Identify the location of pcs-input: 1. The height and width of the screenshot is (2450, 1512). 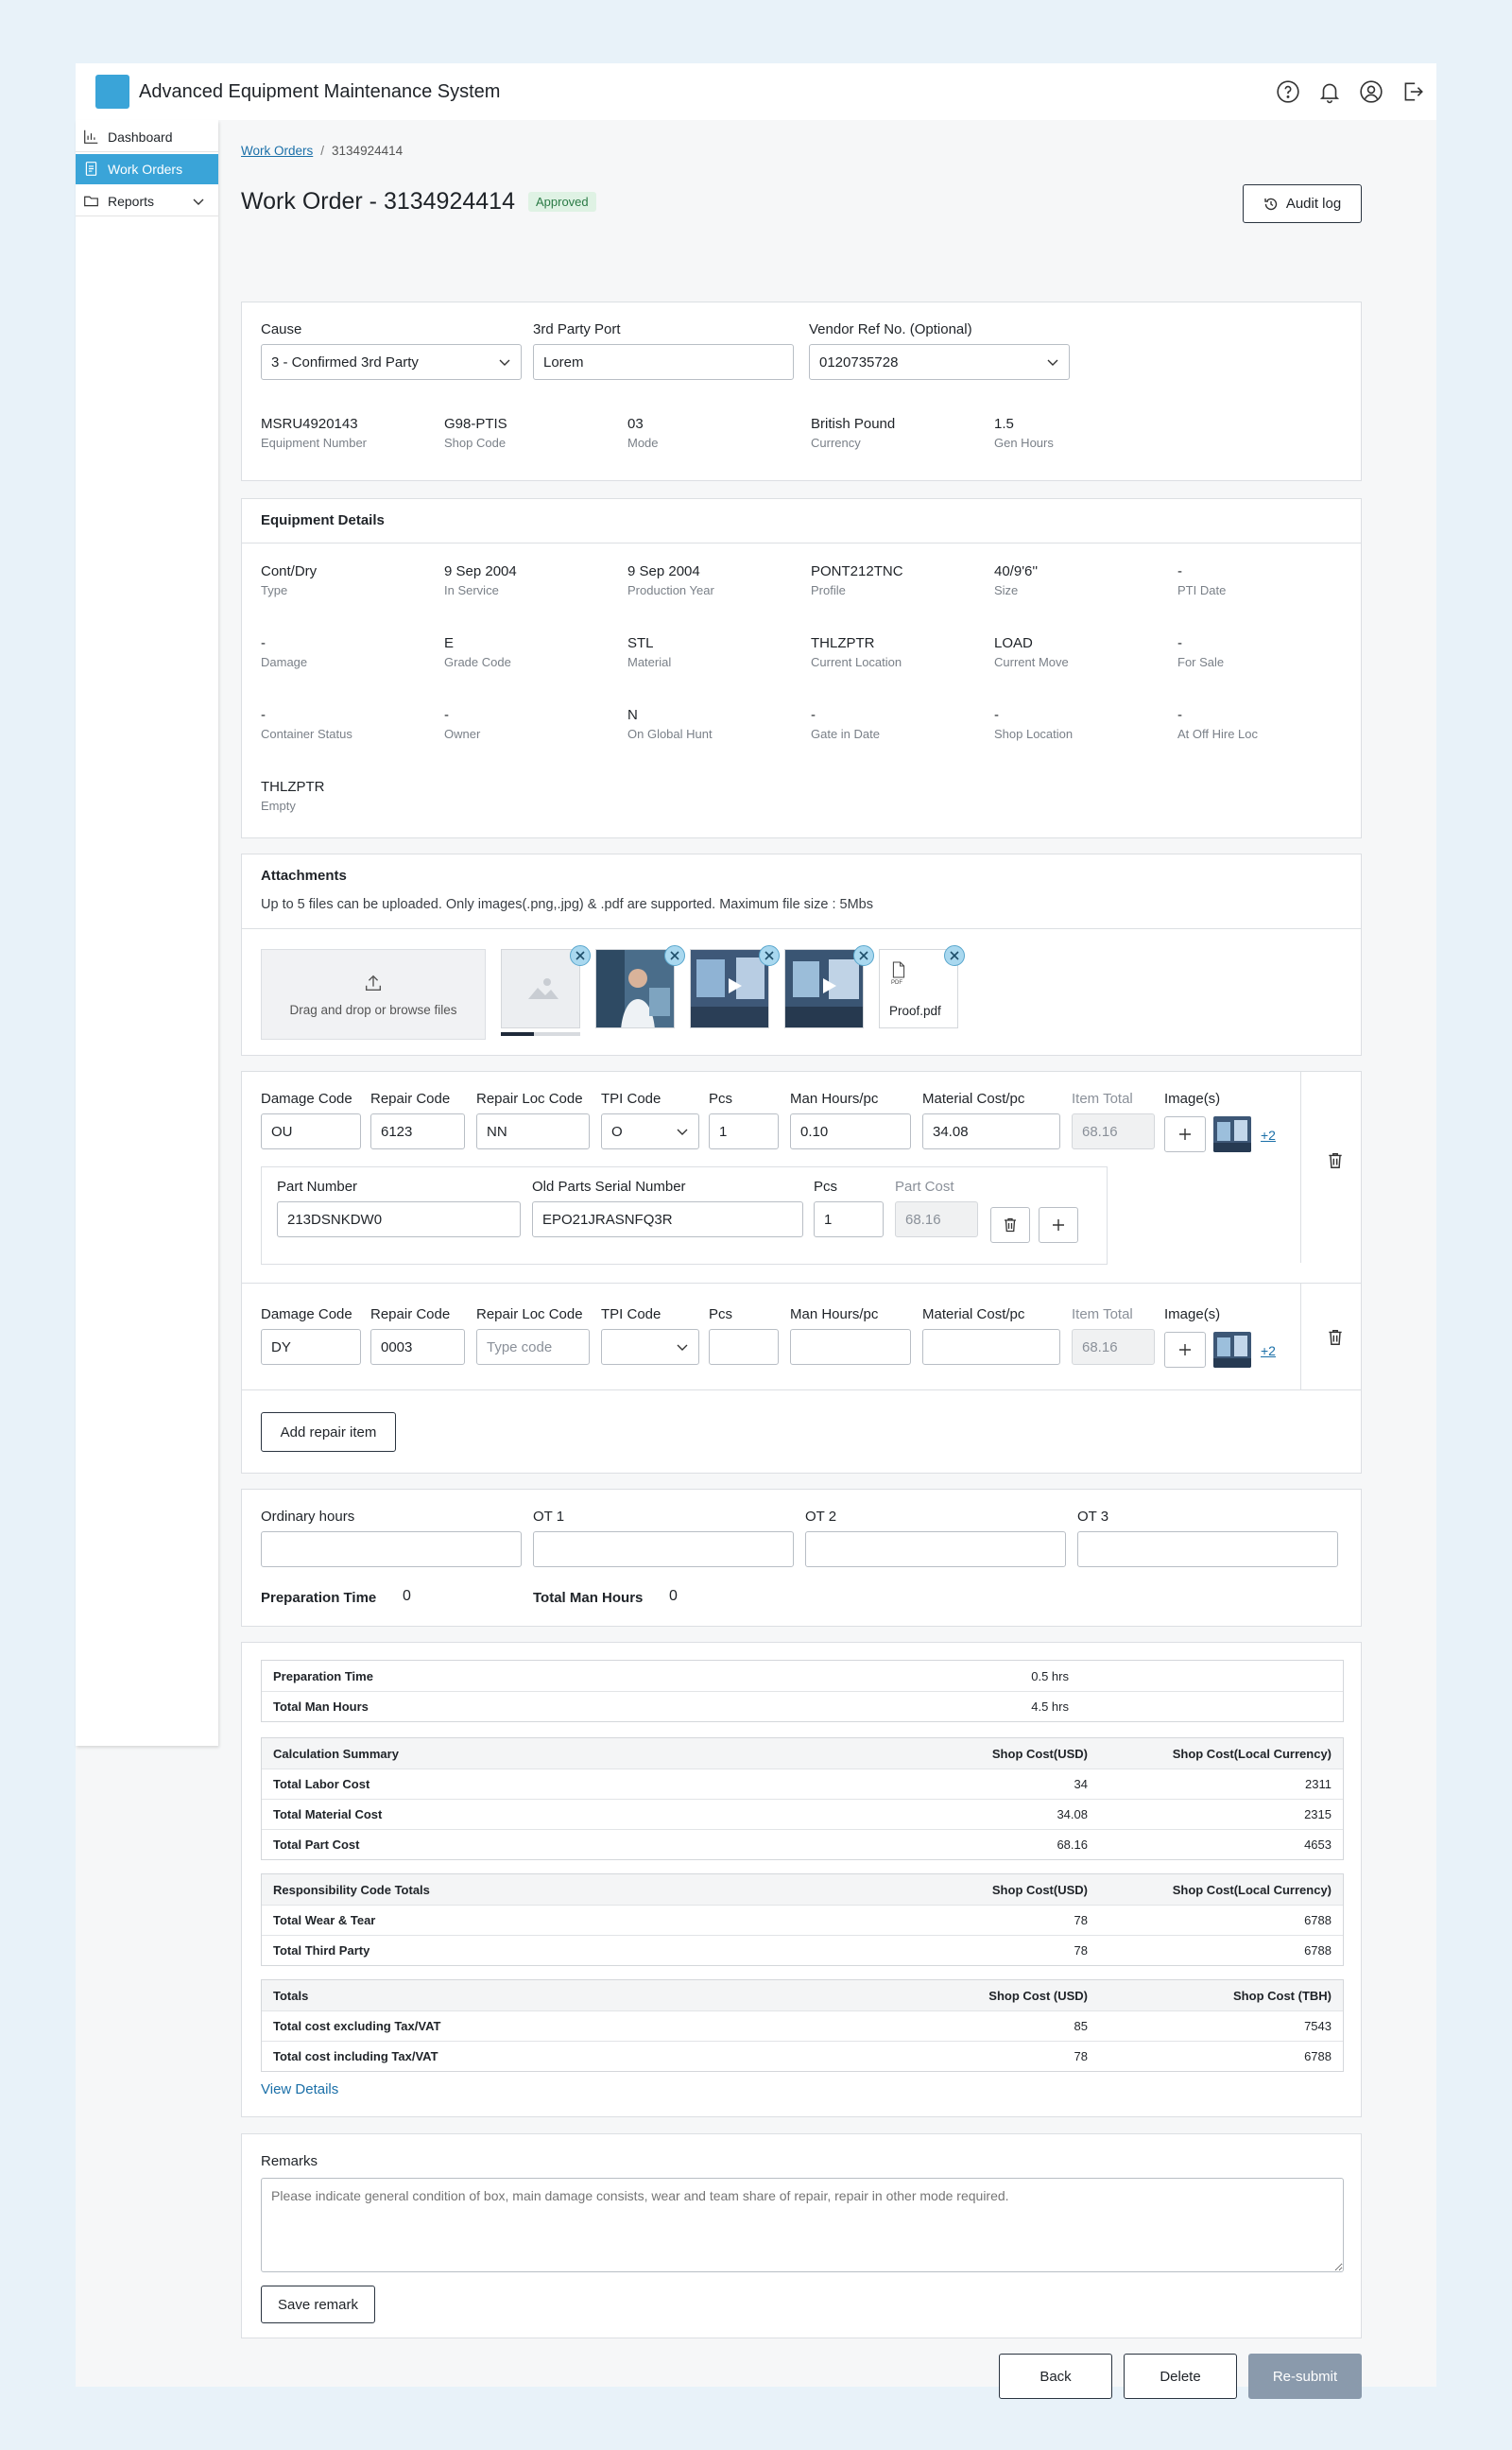
(744, 1131).